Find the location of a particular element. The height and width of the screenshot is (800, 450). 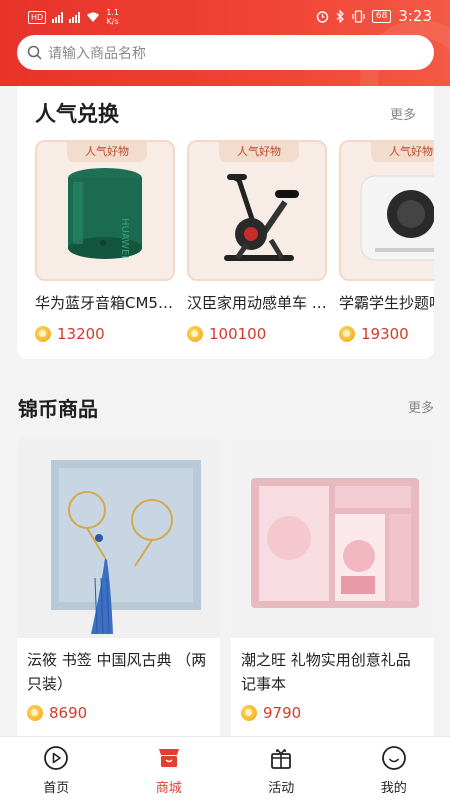

signal-icon is located at coordinates (58, 17).